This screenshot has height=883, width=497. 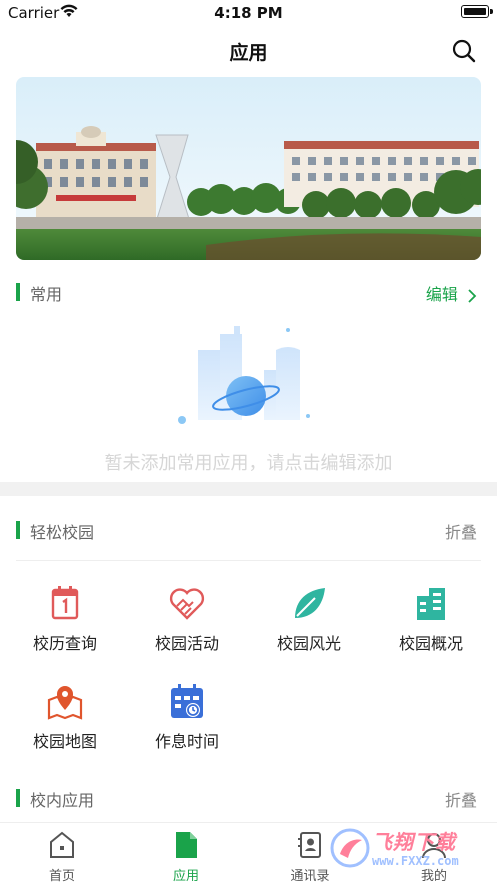 What do you see at coordinates (309, 624) in the screenshot?
I see `app-campus-scenery: 校园风光` at bounding box center [309, 624].